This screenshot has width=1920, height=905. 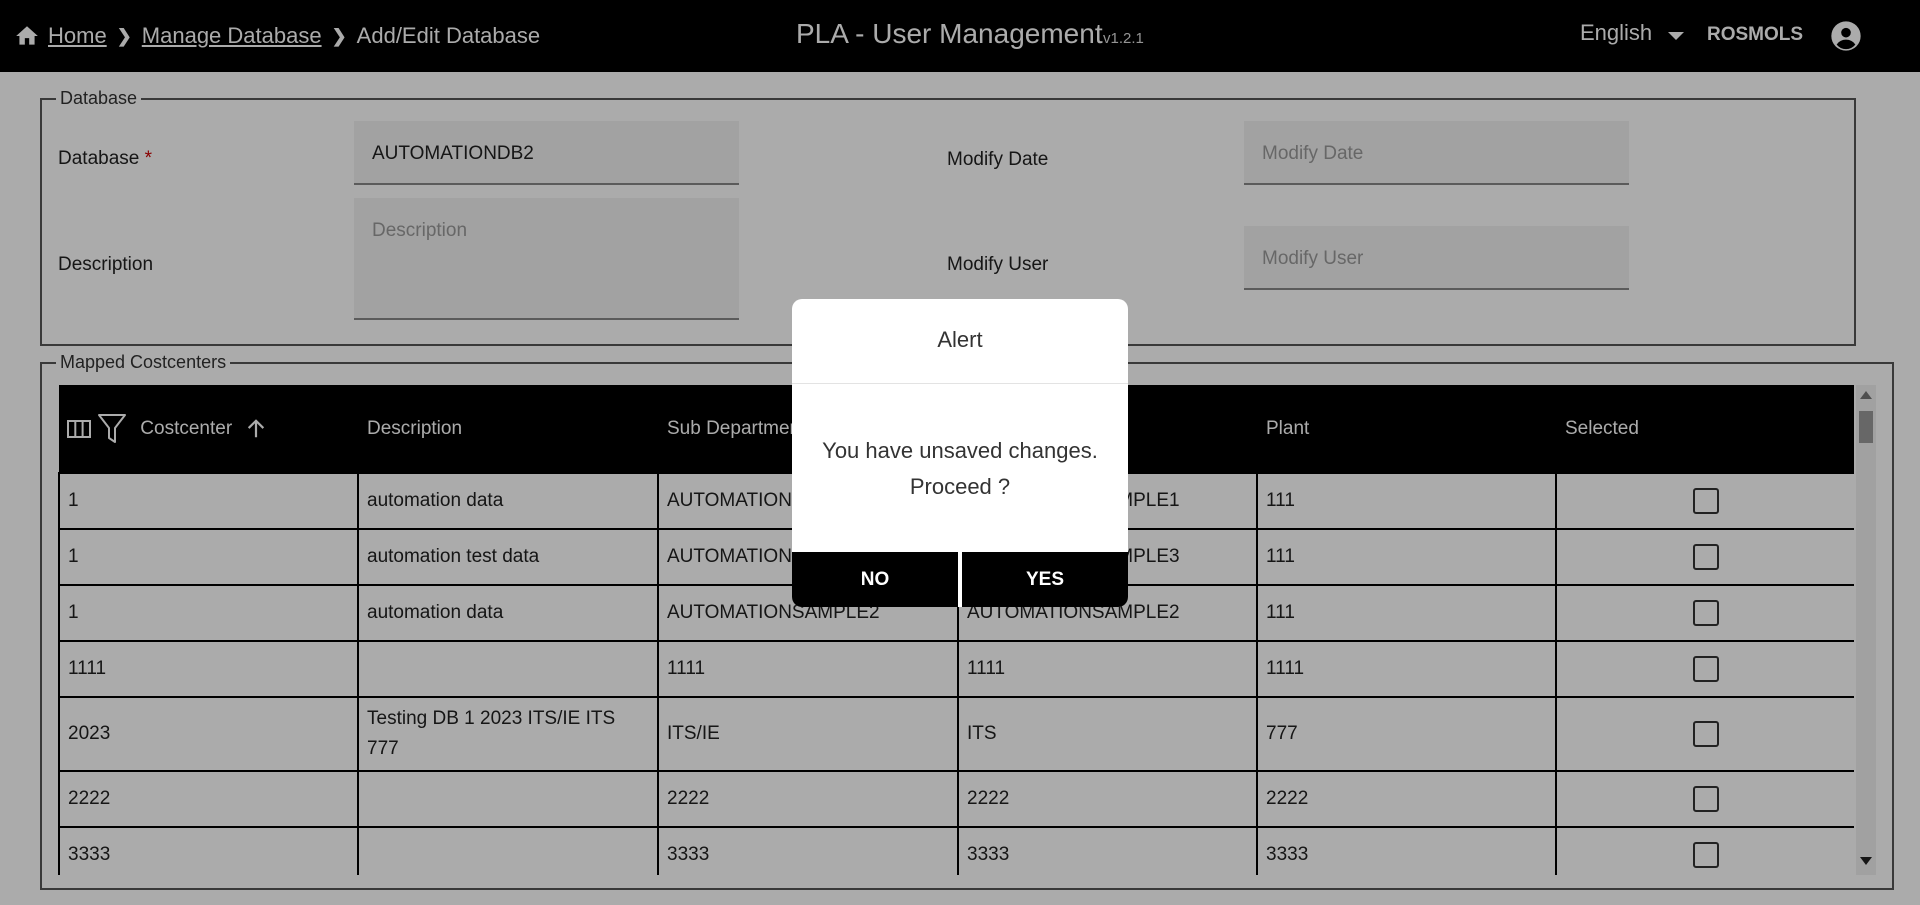 What do you see at coordinates (960, 468) in the screenshot?
I see `dialog-message: You have unsaved changes. Proceed ?` at bounding box center [960, 468].